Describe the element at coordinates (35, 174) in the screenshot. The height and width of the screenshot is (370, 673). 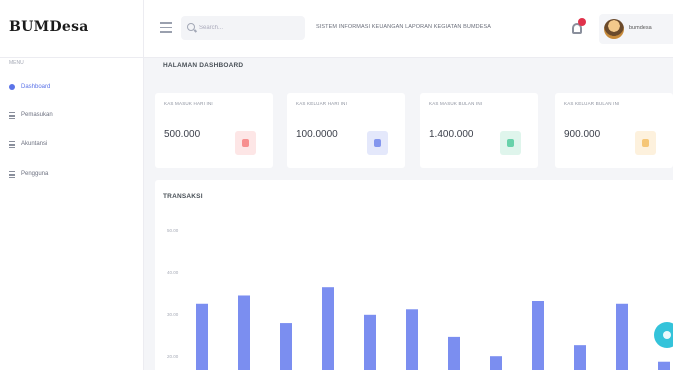
I see `sidebar-item-label: Pengguna` at that location.